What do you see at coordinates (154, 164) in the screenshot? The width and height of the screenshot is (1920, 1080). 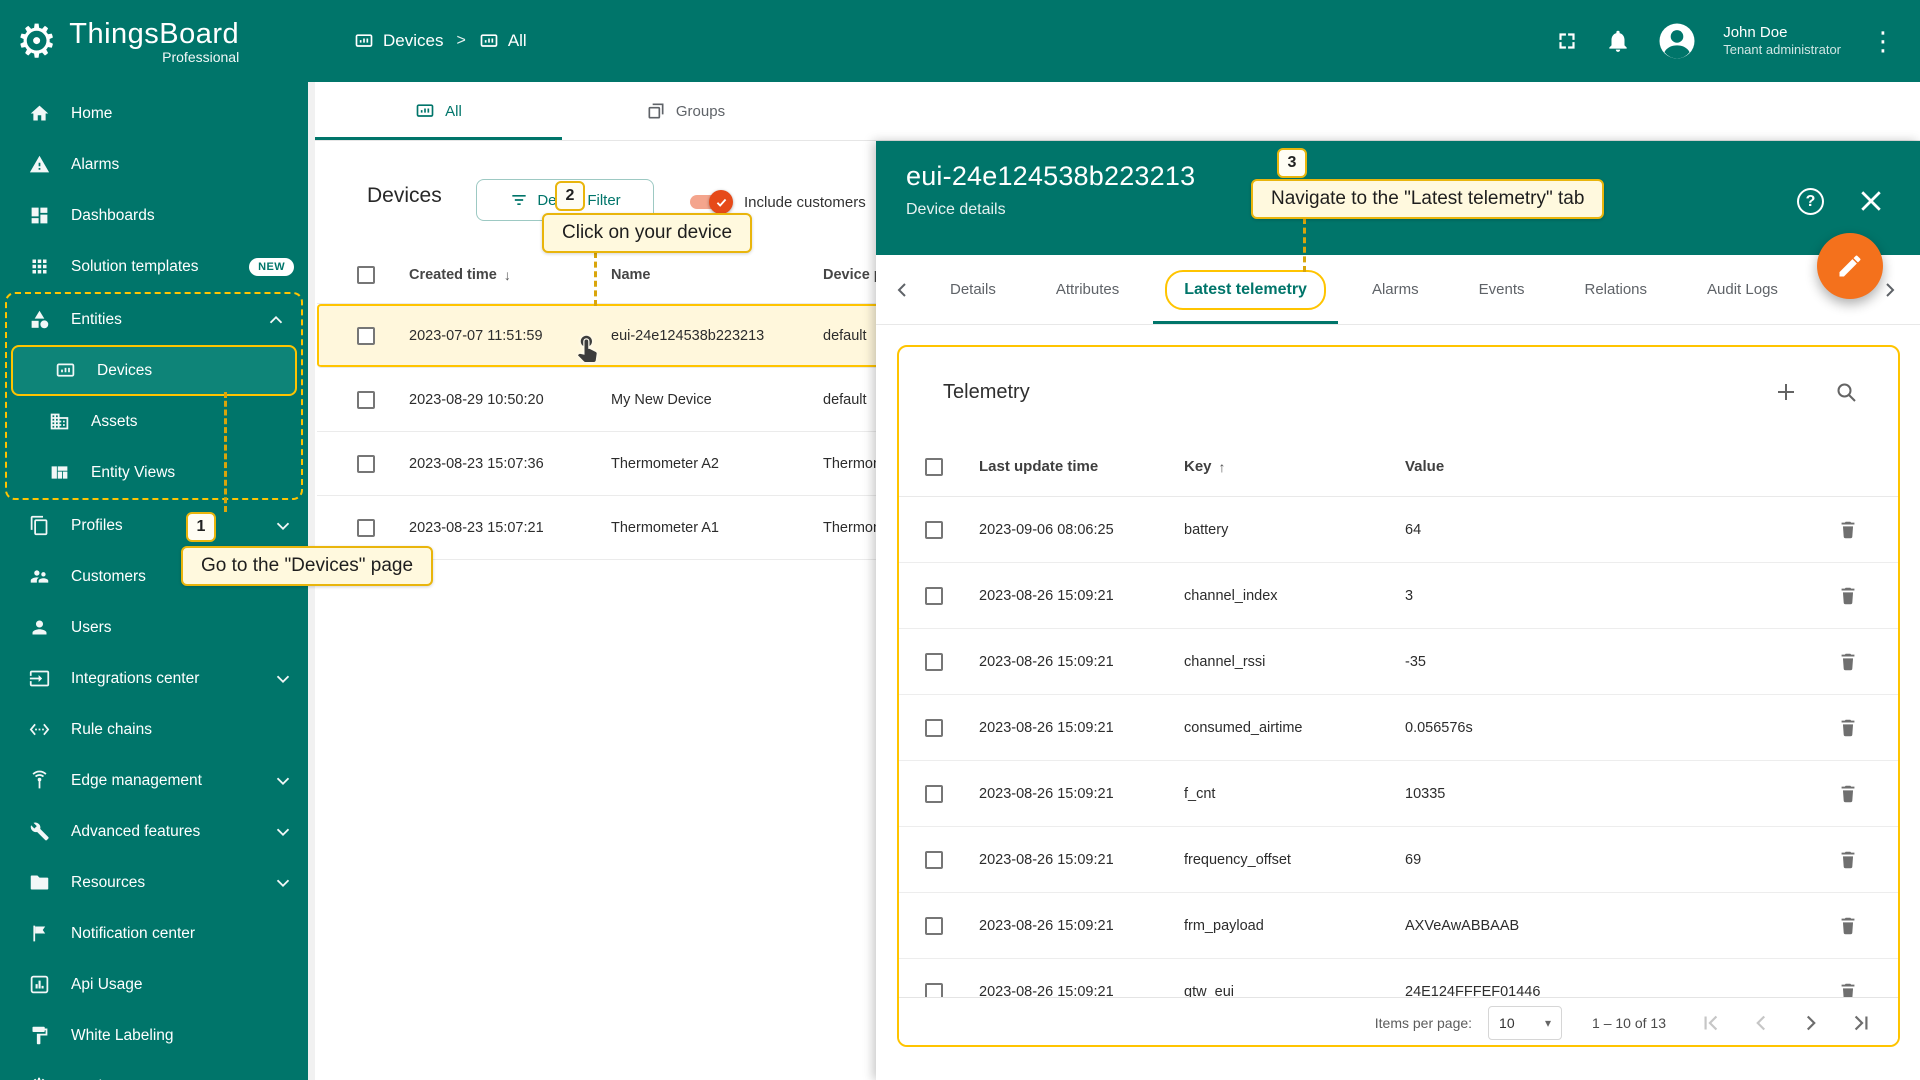 I see `sidebar-item-alarms: Alarms` at bounding box center [154, 164].